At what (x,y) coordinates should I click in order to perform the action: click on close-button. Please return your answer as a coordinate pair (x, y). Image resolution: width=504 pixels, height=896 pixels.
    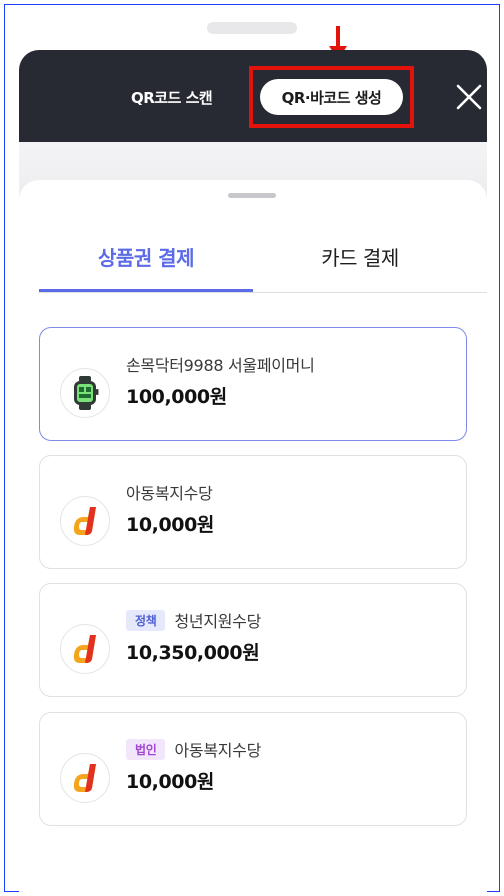
    Looking at the image, I should click on (469, 97).